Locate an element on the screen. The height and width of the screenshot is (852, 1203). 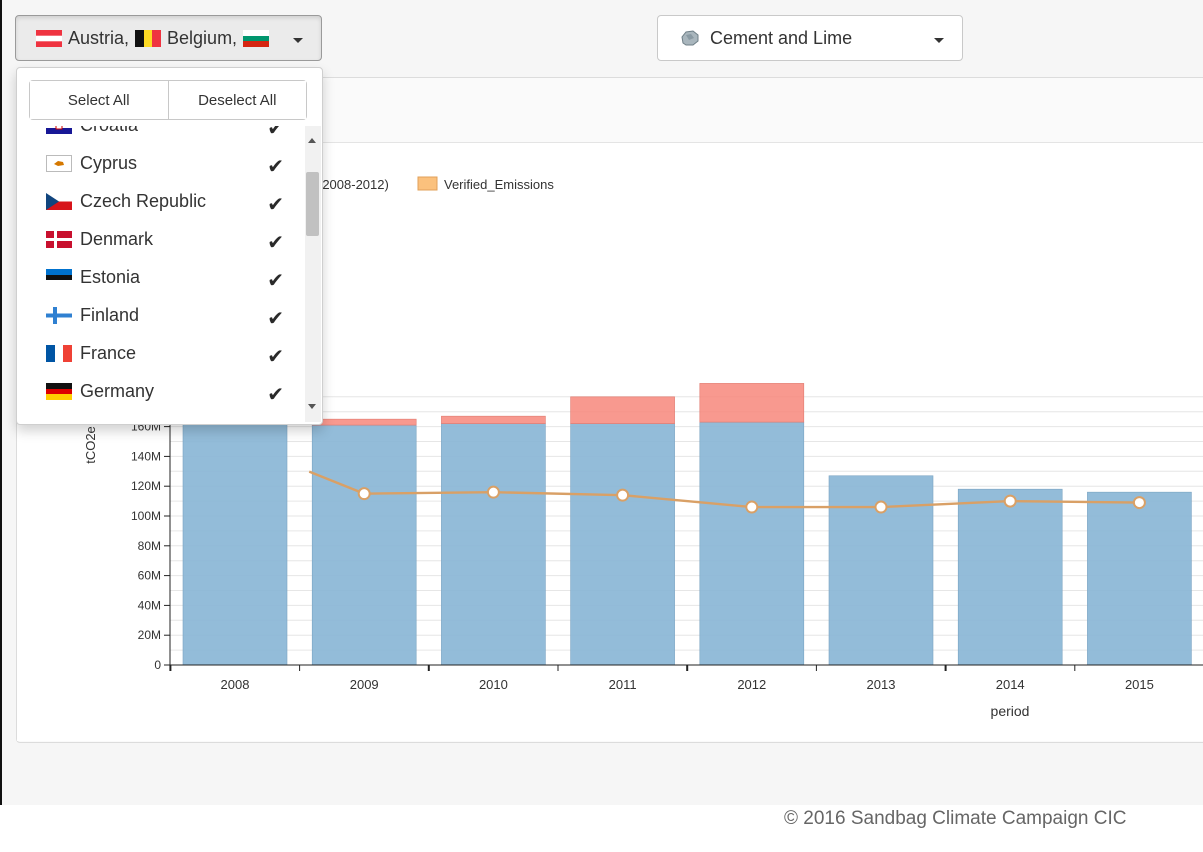
croatia-flag-icon is located at coordinates (59, 130).